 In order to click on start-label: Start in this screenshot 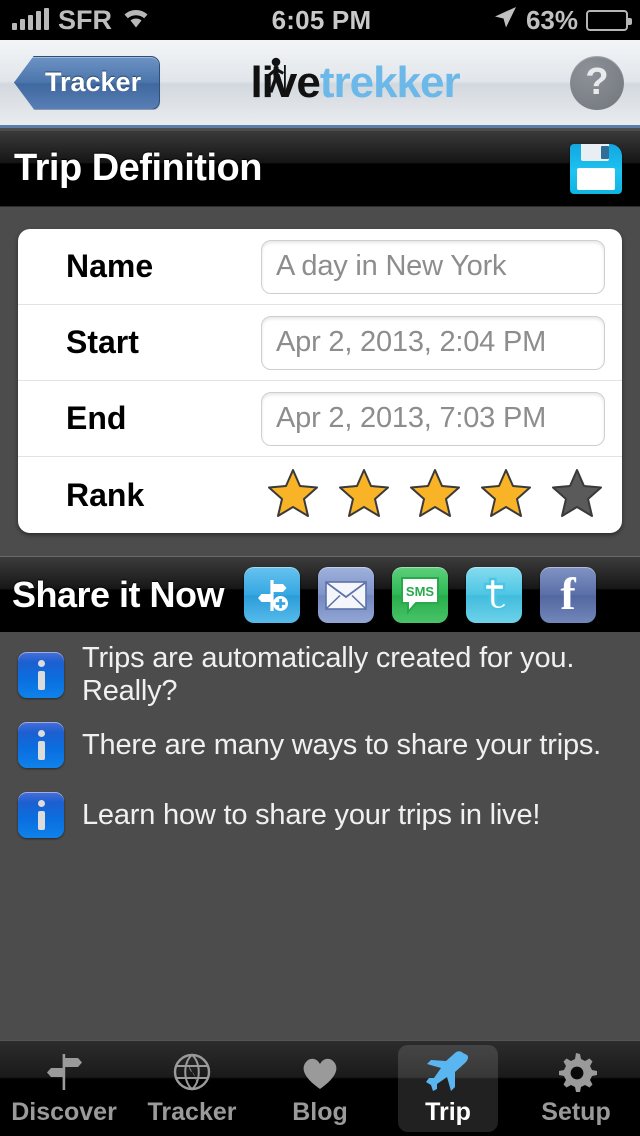, I will do `click(102, 342)`.